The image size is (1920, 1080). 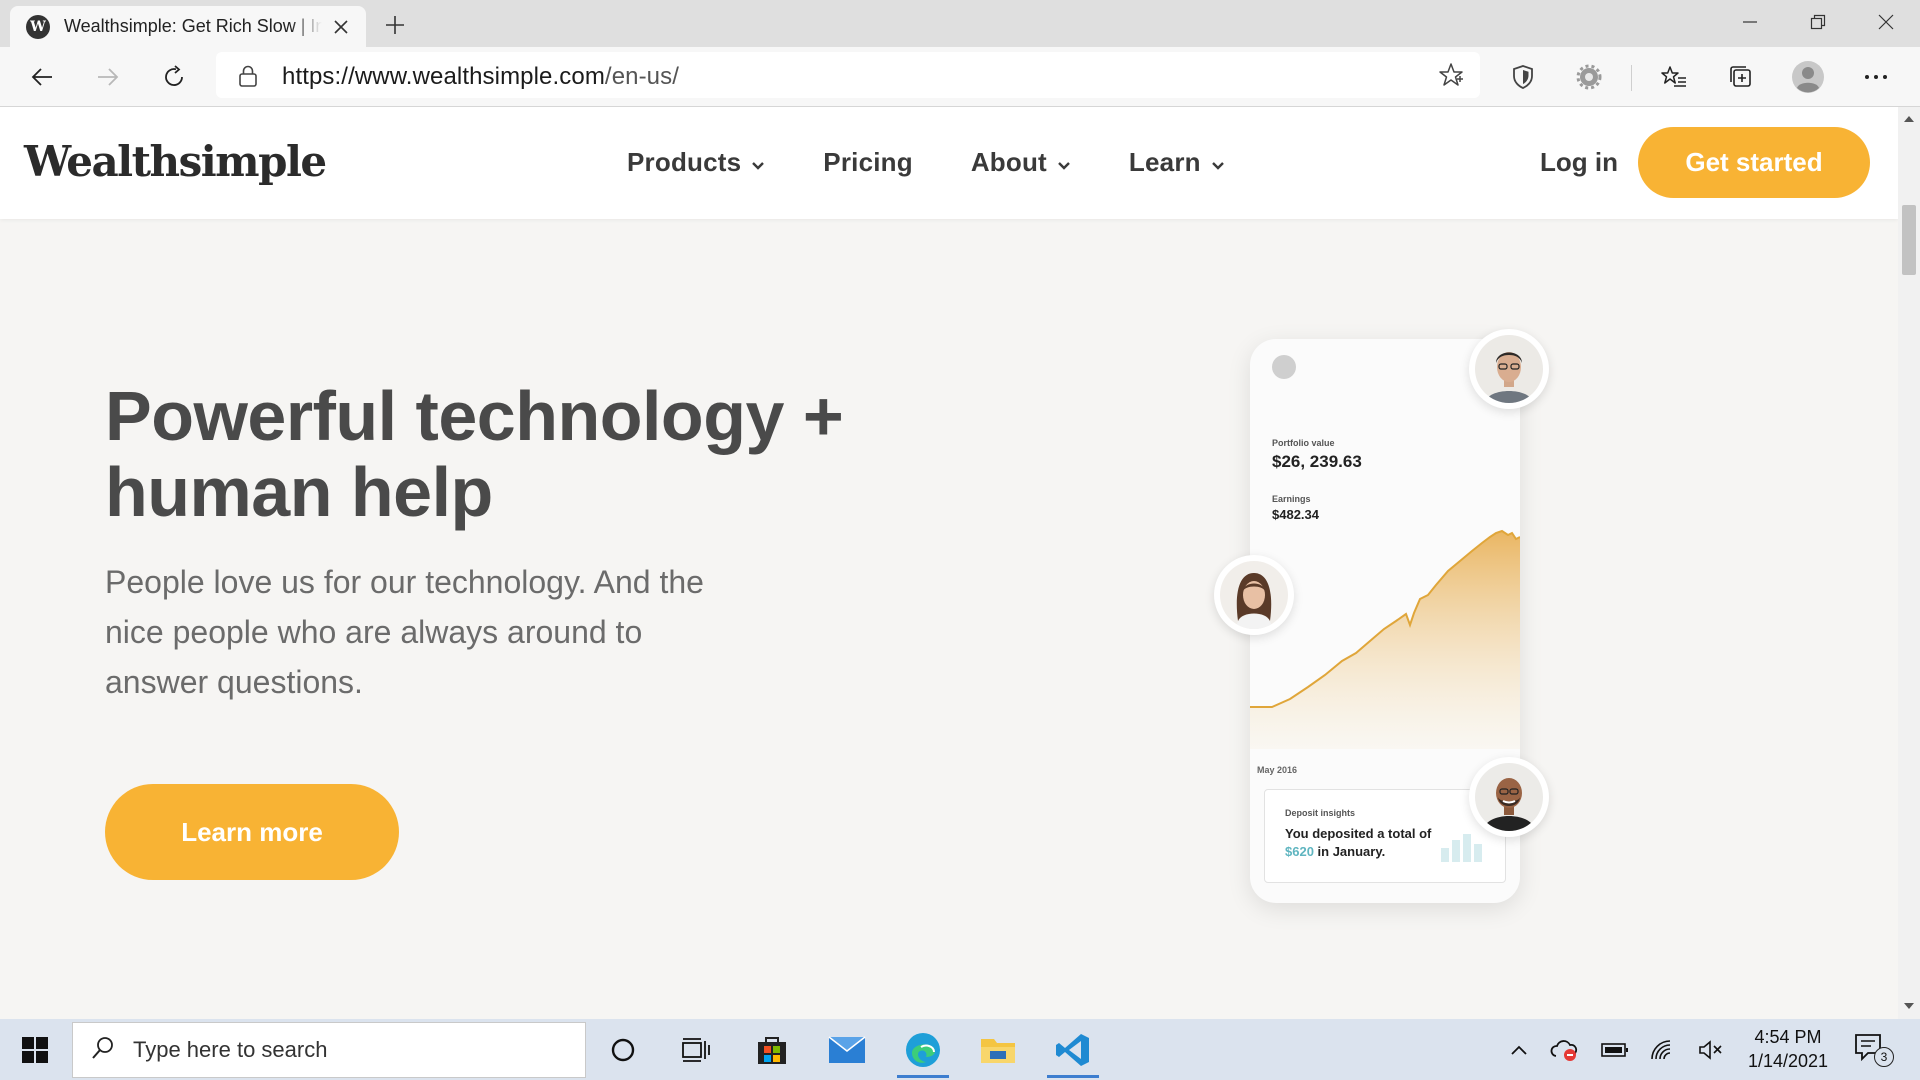 What do you see at coordinates (1615, 1050) in the screenshot?
I see `battery-icon` at bounding box center [1615, 1050].